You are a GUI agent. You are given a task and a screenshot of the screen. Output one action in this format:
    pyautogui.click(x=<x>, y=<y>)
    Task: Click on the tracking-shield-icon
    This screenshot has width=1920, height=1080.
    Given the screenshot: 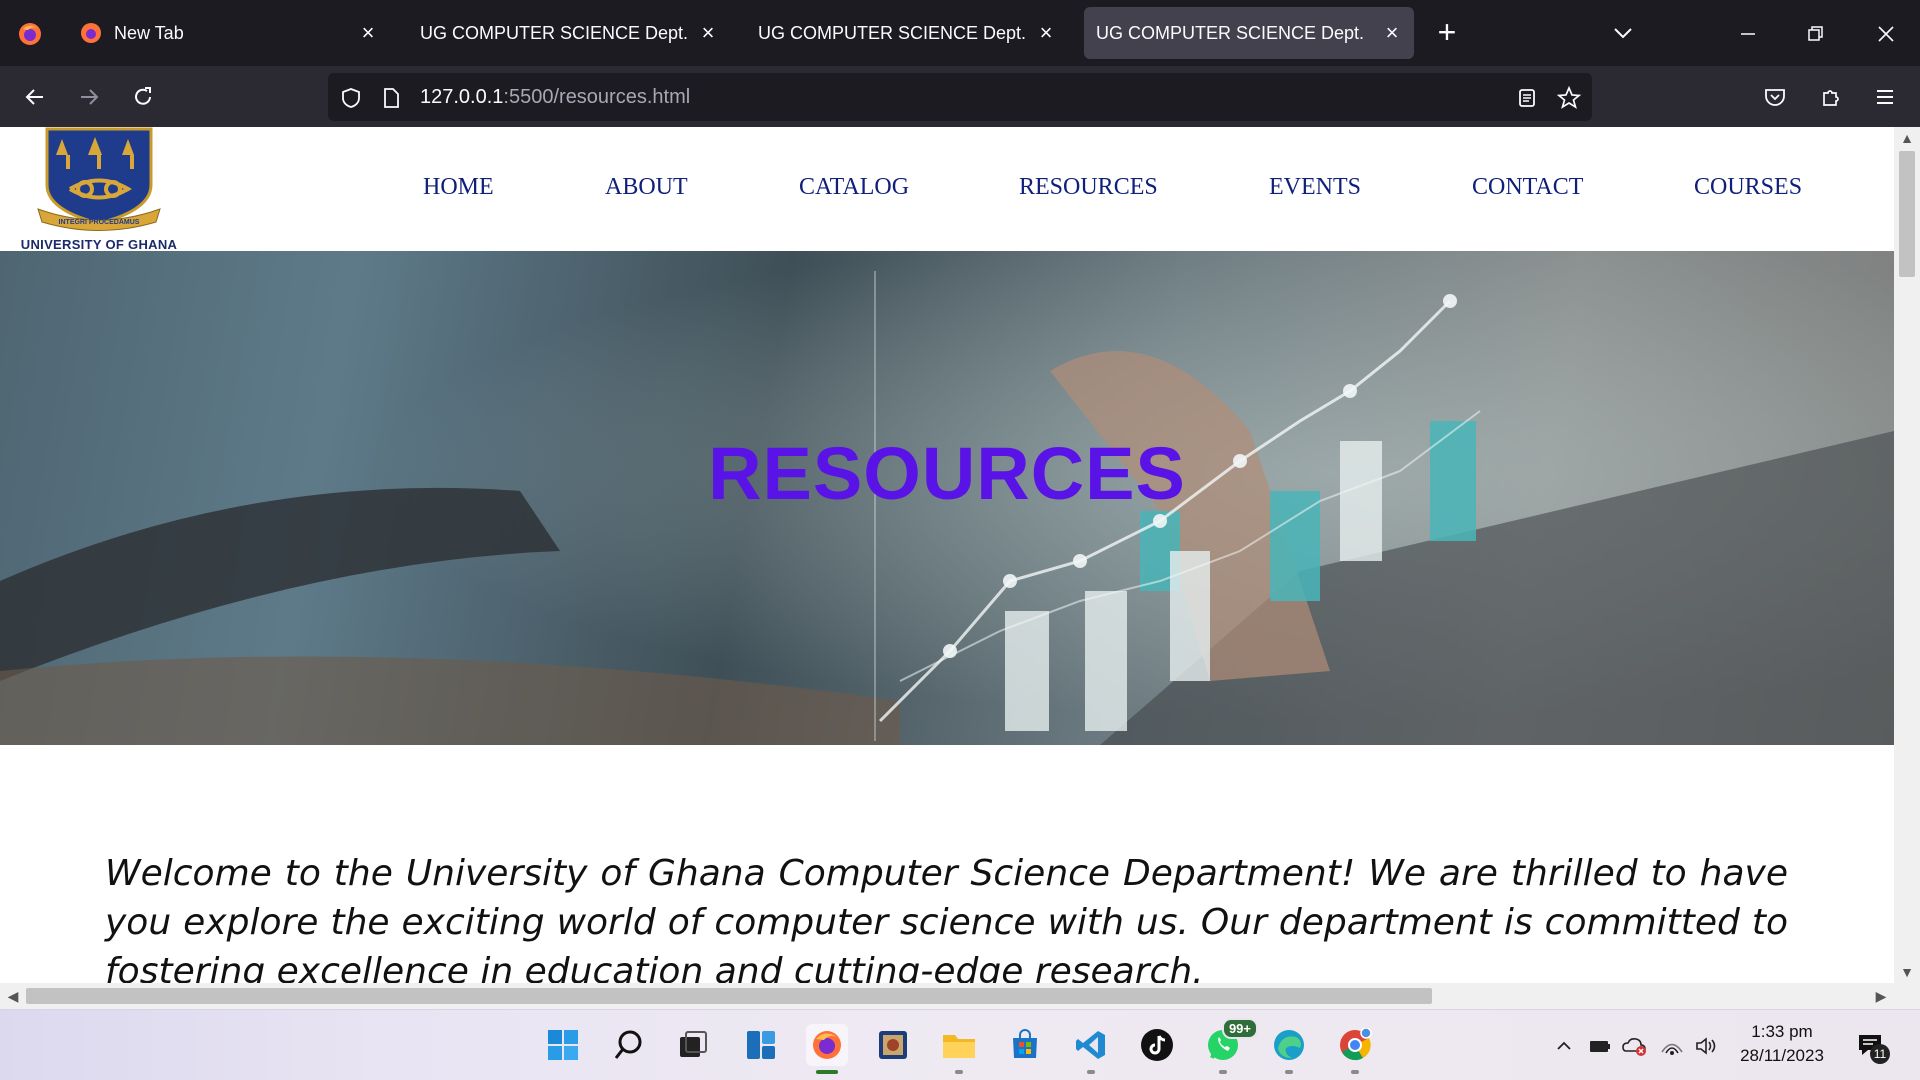 What is the action you would take?
    pyautogui.click(x=351, y=98)
    